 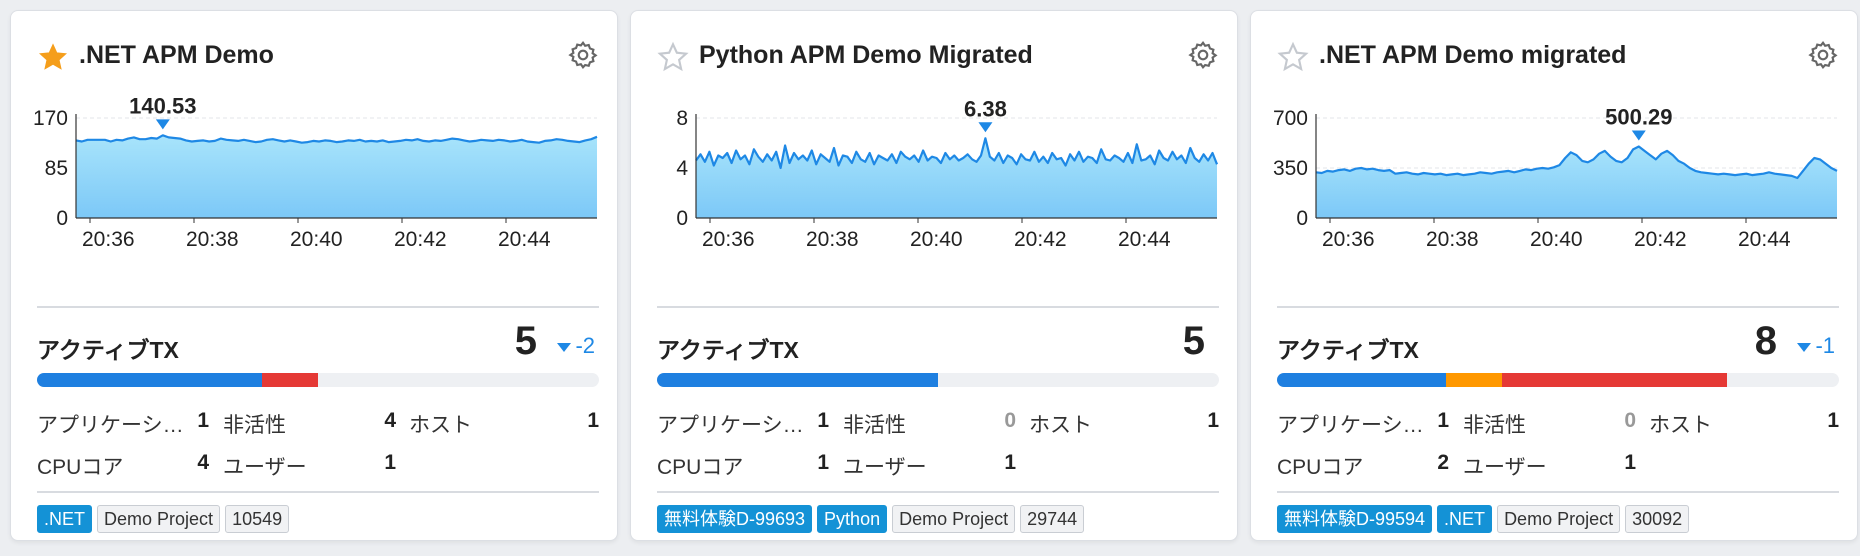 I want to click on tps-area-chart: 170 85 0 20:36 20:38 20:40 20:42 20:44 140.53, so click(x=315, y=172).